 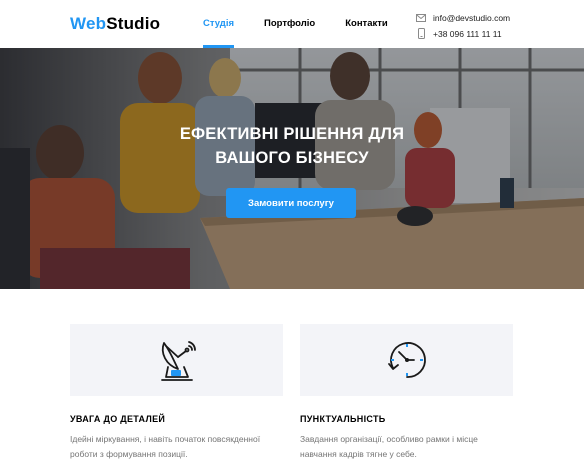 What do you see at coordinates (292, 158) in the screenshot?
I see `hero-title-line2: вашого бізнесу` at bounding box center [292, 158].